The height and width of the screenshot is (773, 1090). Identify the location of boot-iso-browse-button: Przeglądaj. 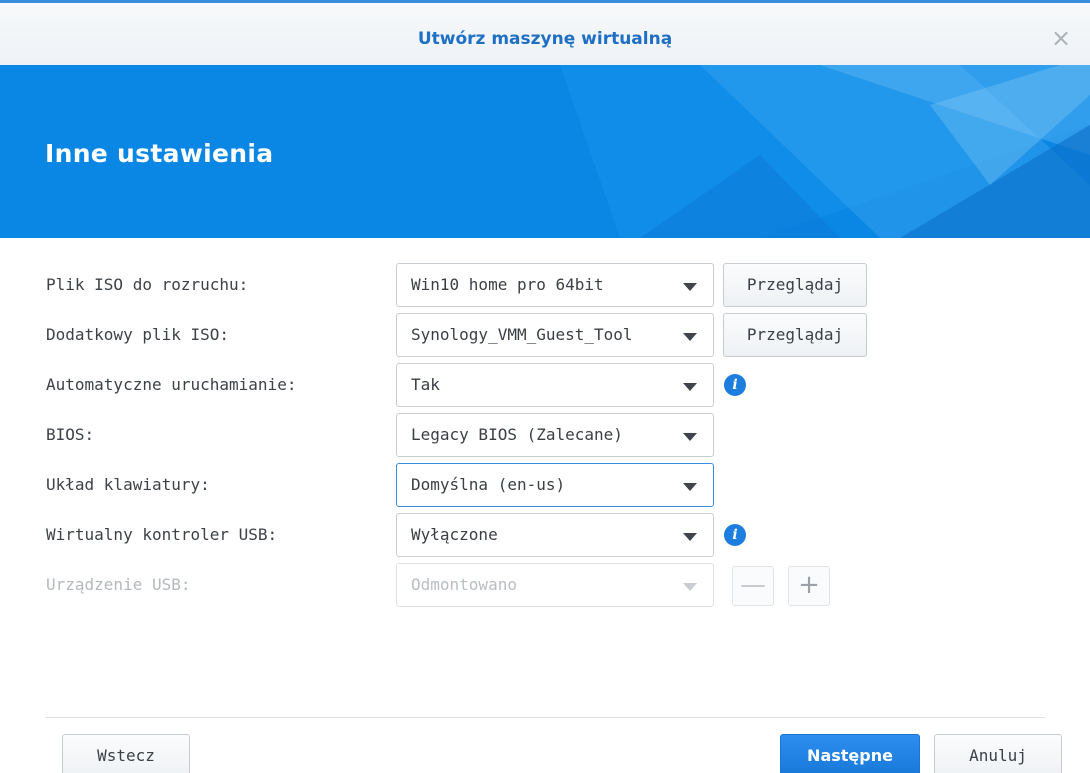
(795, 285).